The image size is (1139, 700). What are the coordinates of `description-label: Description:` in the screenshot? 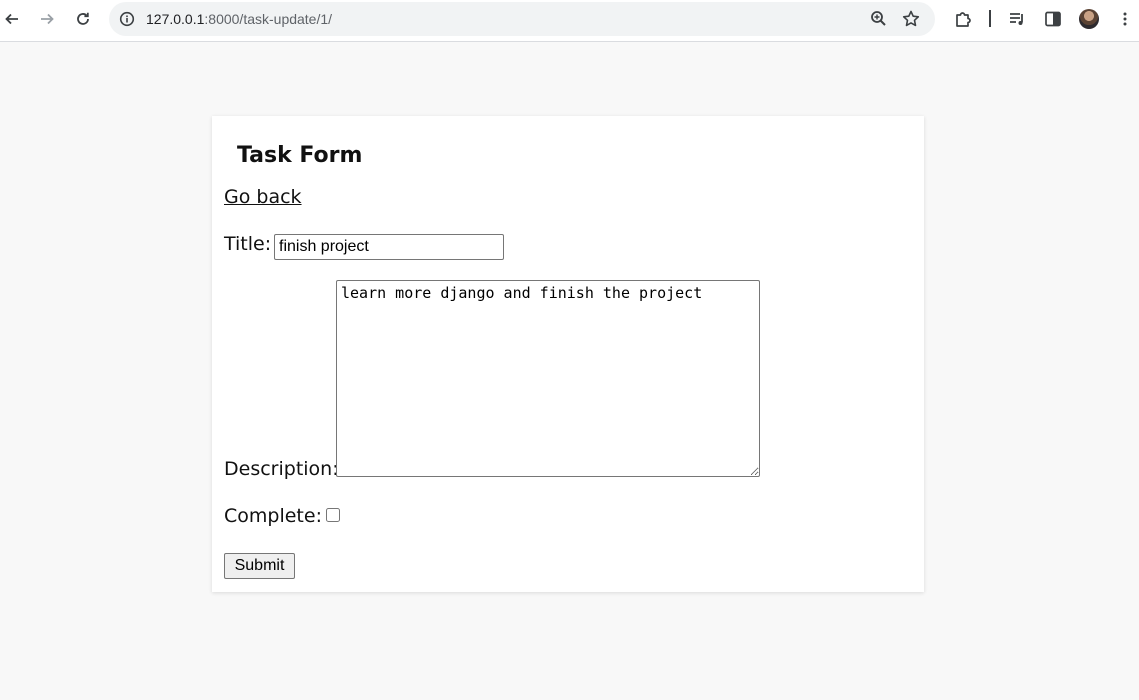 It's located at (281, 469).